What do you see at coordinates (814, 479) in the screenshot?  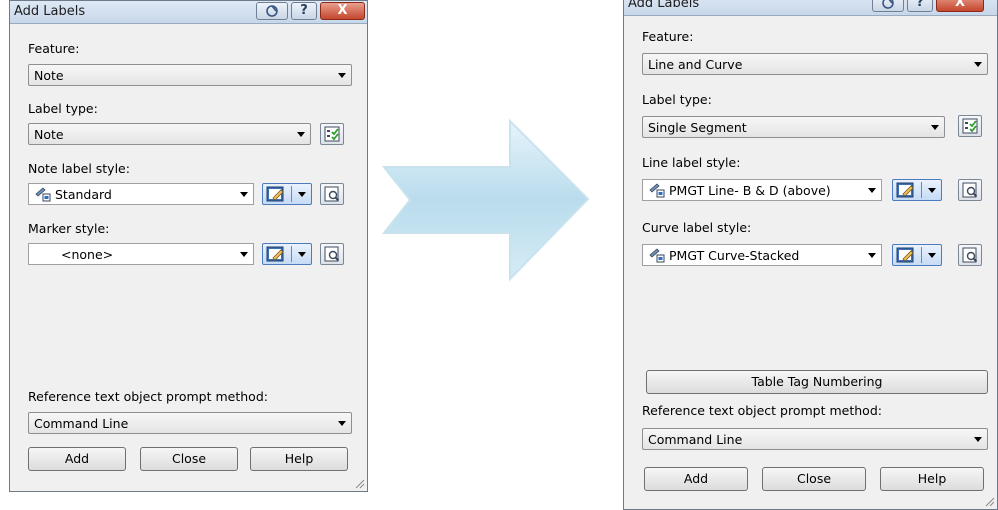 I see `right-close-button: Close` at bounding box center [814, 479].